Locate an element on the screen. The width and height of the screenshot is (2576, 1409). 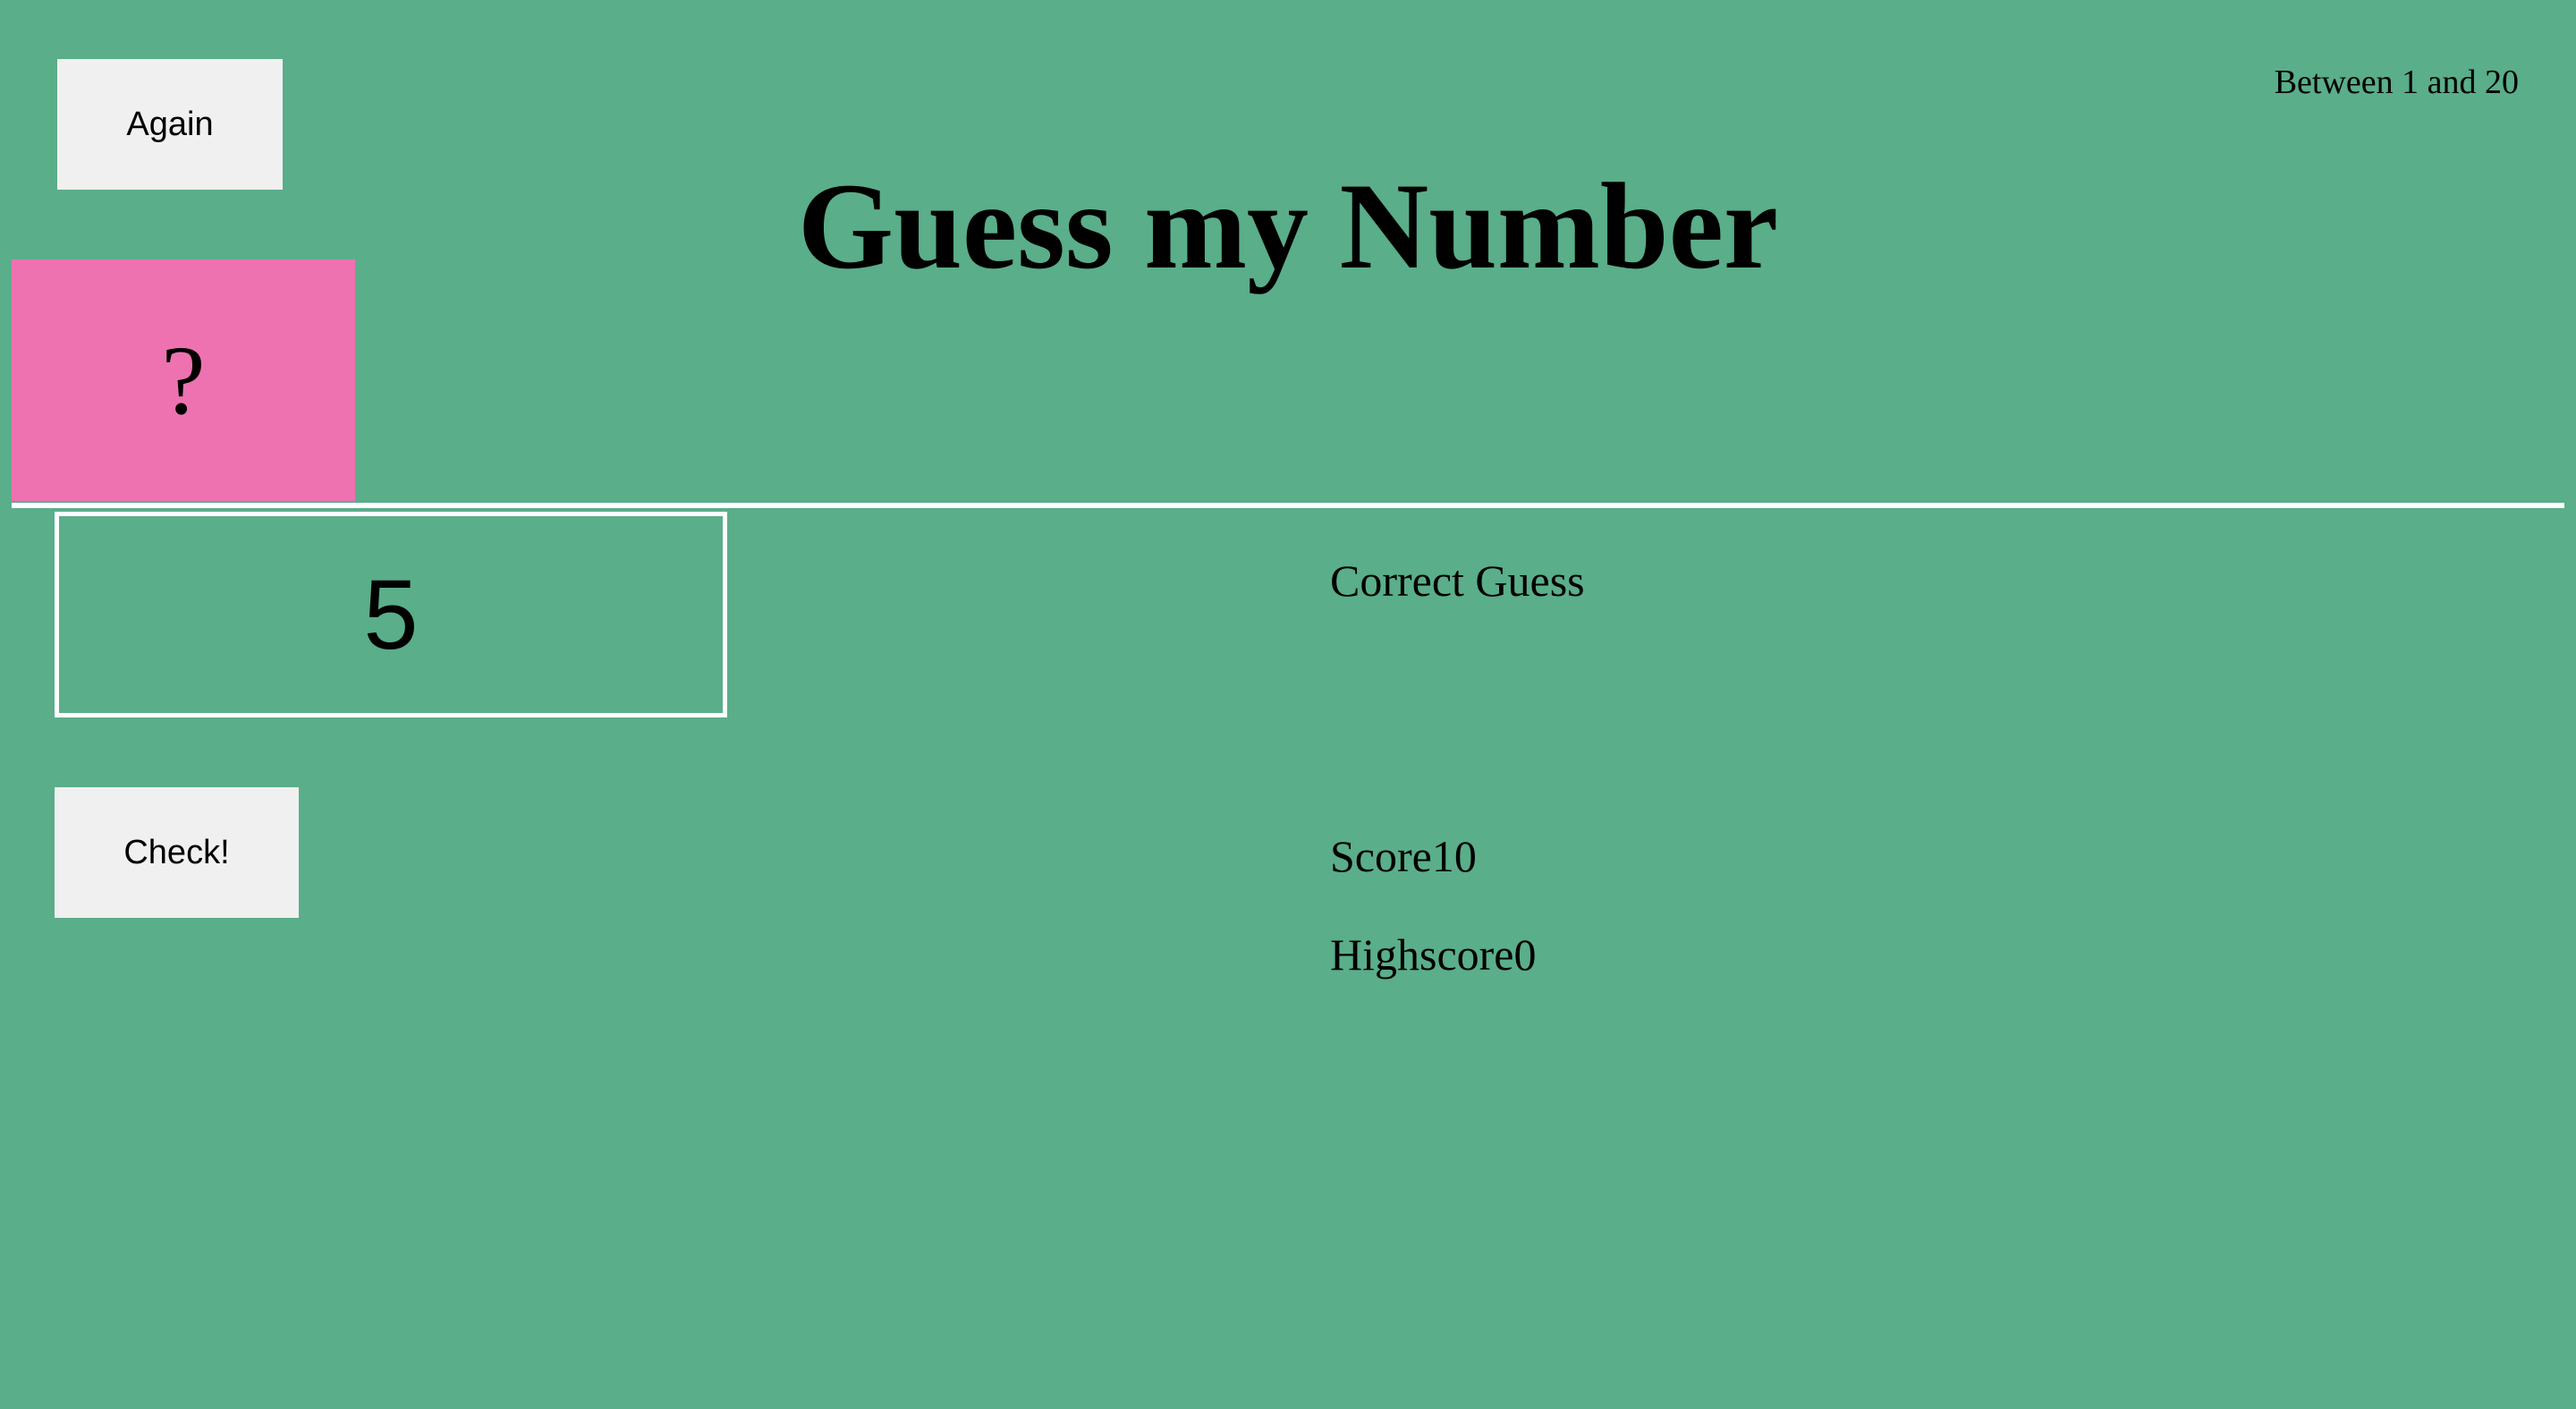
range-hint: Between 1 and 20 is located at coordinates (2396, 82).